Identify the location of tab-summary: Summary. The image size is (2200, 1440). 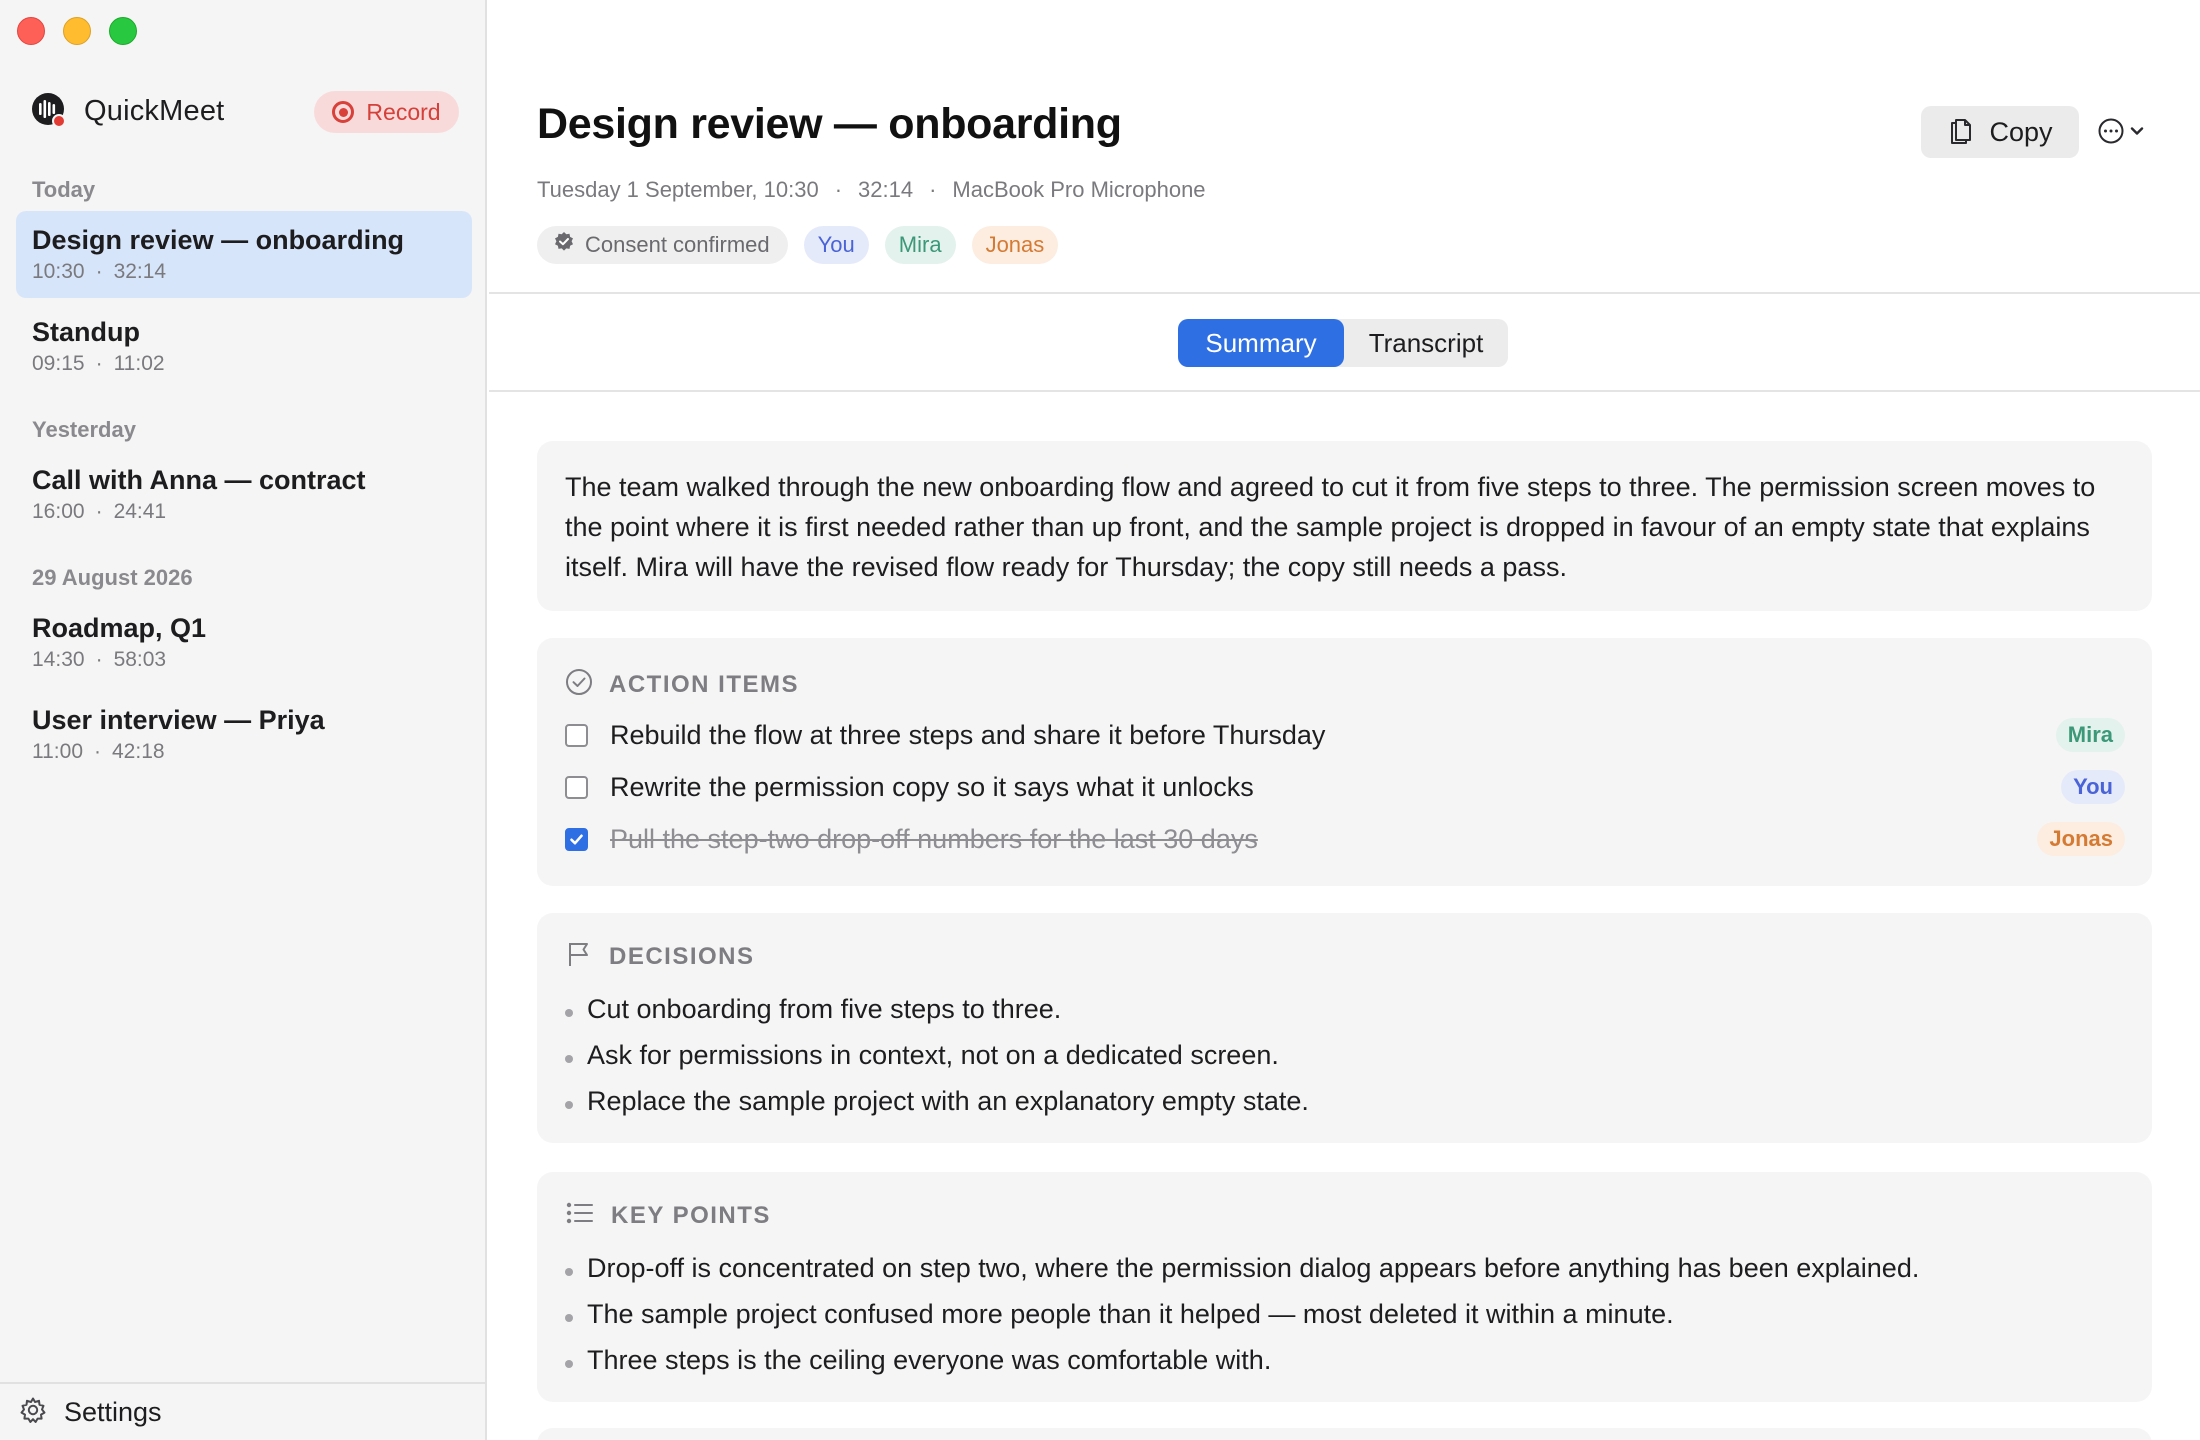
(1261, 343).